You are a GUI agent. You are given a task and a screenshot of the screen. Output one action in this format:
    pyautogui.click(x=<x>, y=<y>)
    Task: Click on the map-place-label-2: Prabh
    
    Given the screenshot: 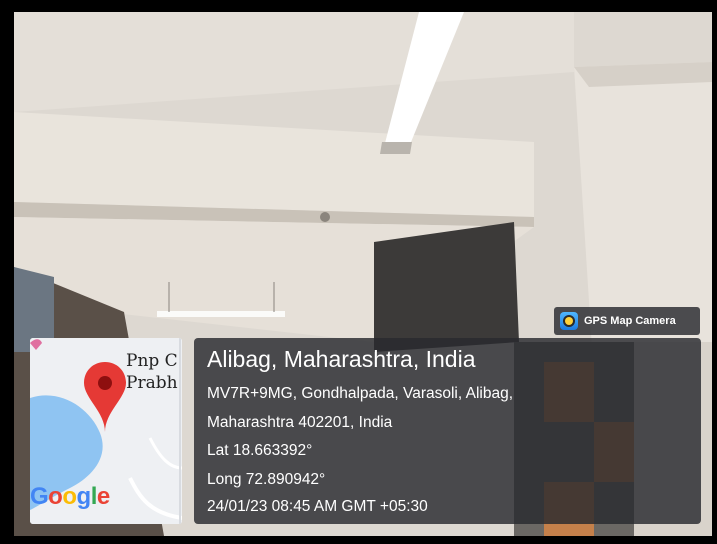 What is the action you would take?
    pyautogui.click(x=152, y=383)
    